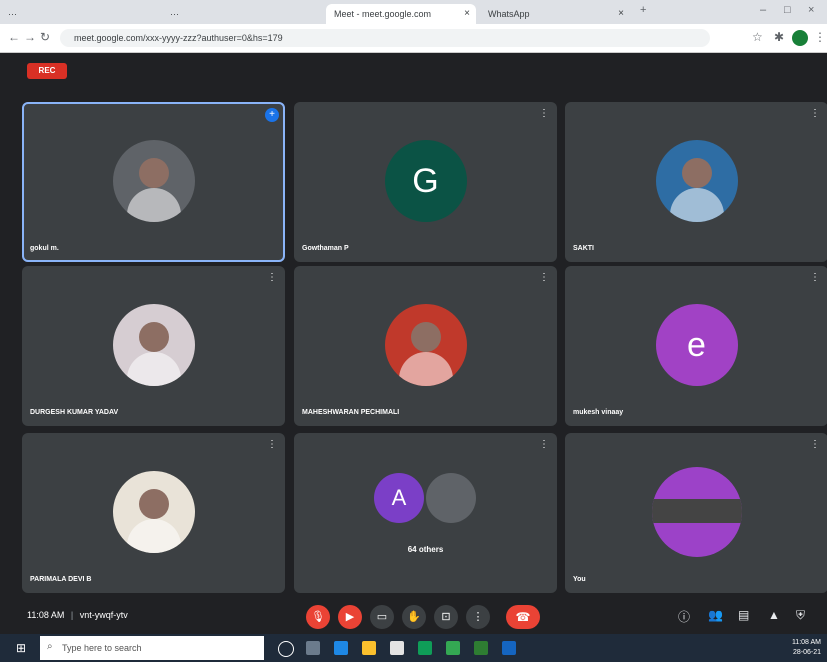 This screenshot has height=662, width=827. I want to click on participant-tile: + gokul m., so click(153, 182).